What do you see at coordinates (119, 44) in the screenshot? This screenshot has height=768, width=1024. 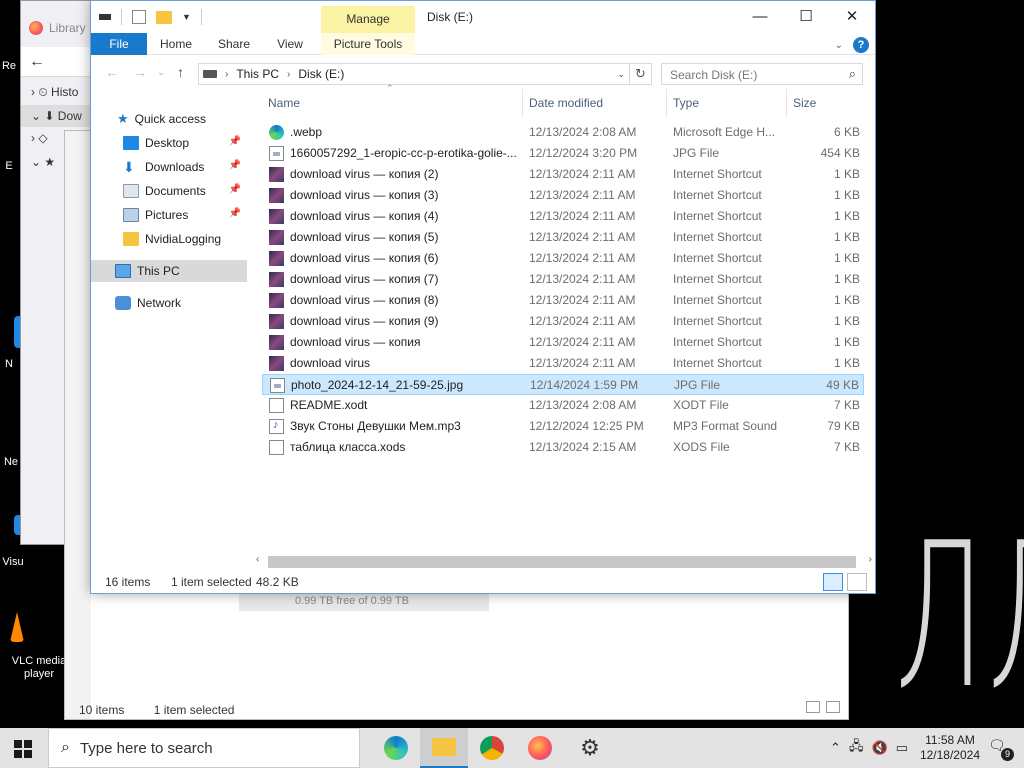 I see `tab-file: File` at bounding box center [119, 44].